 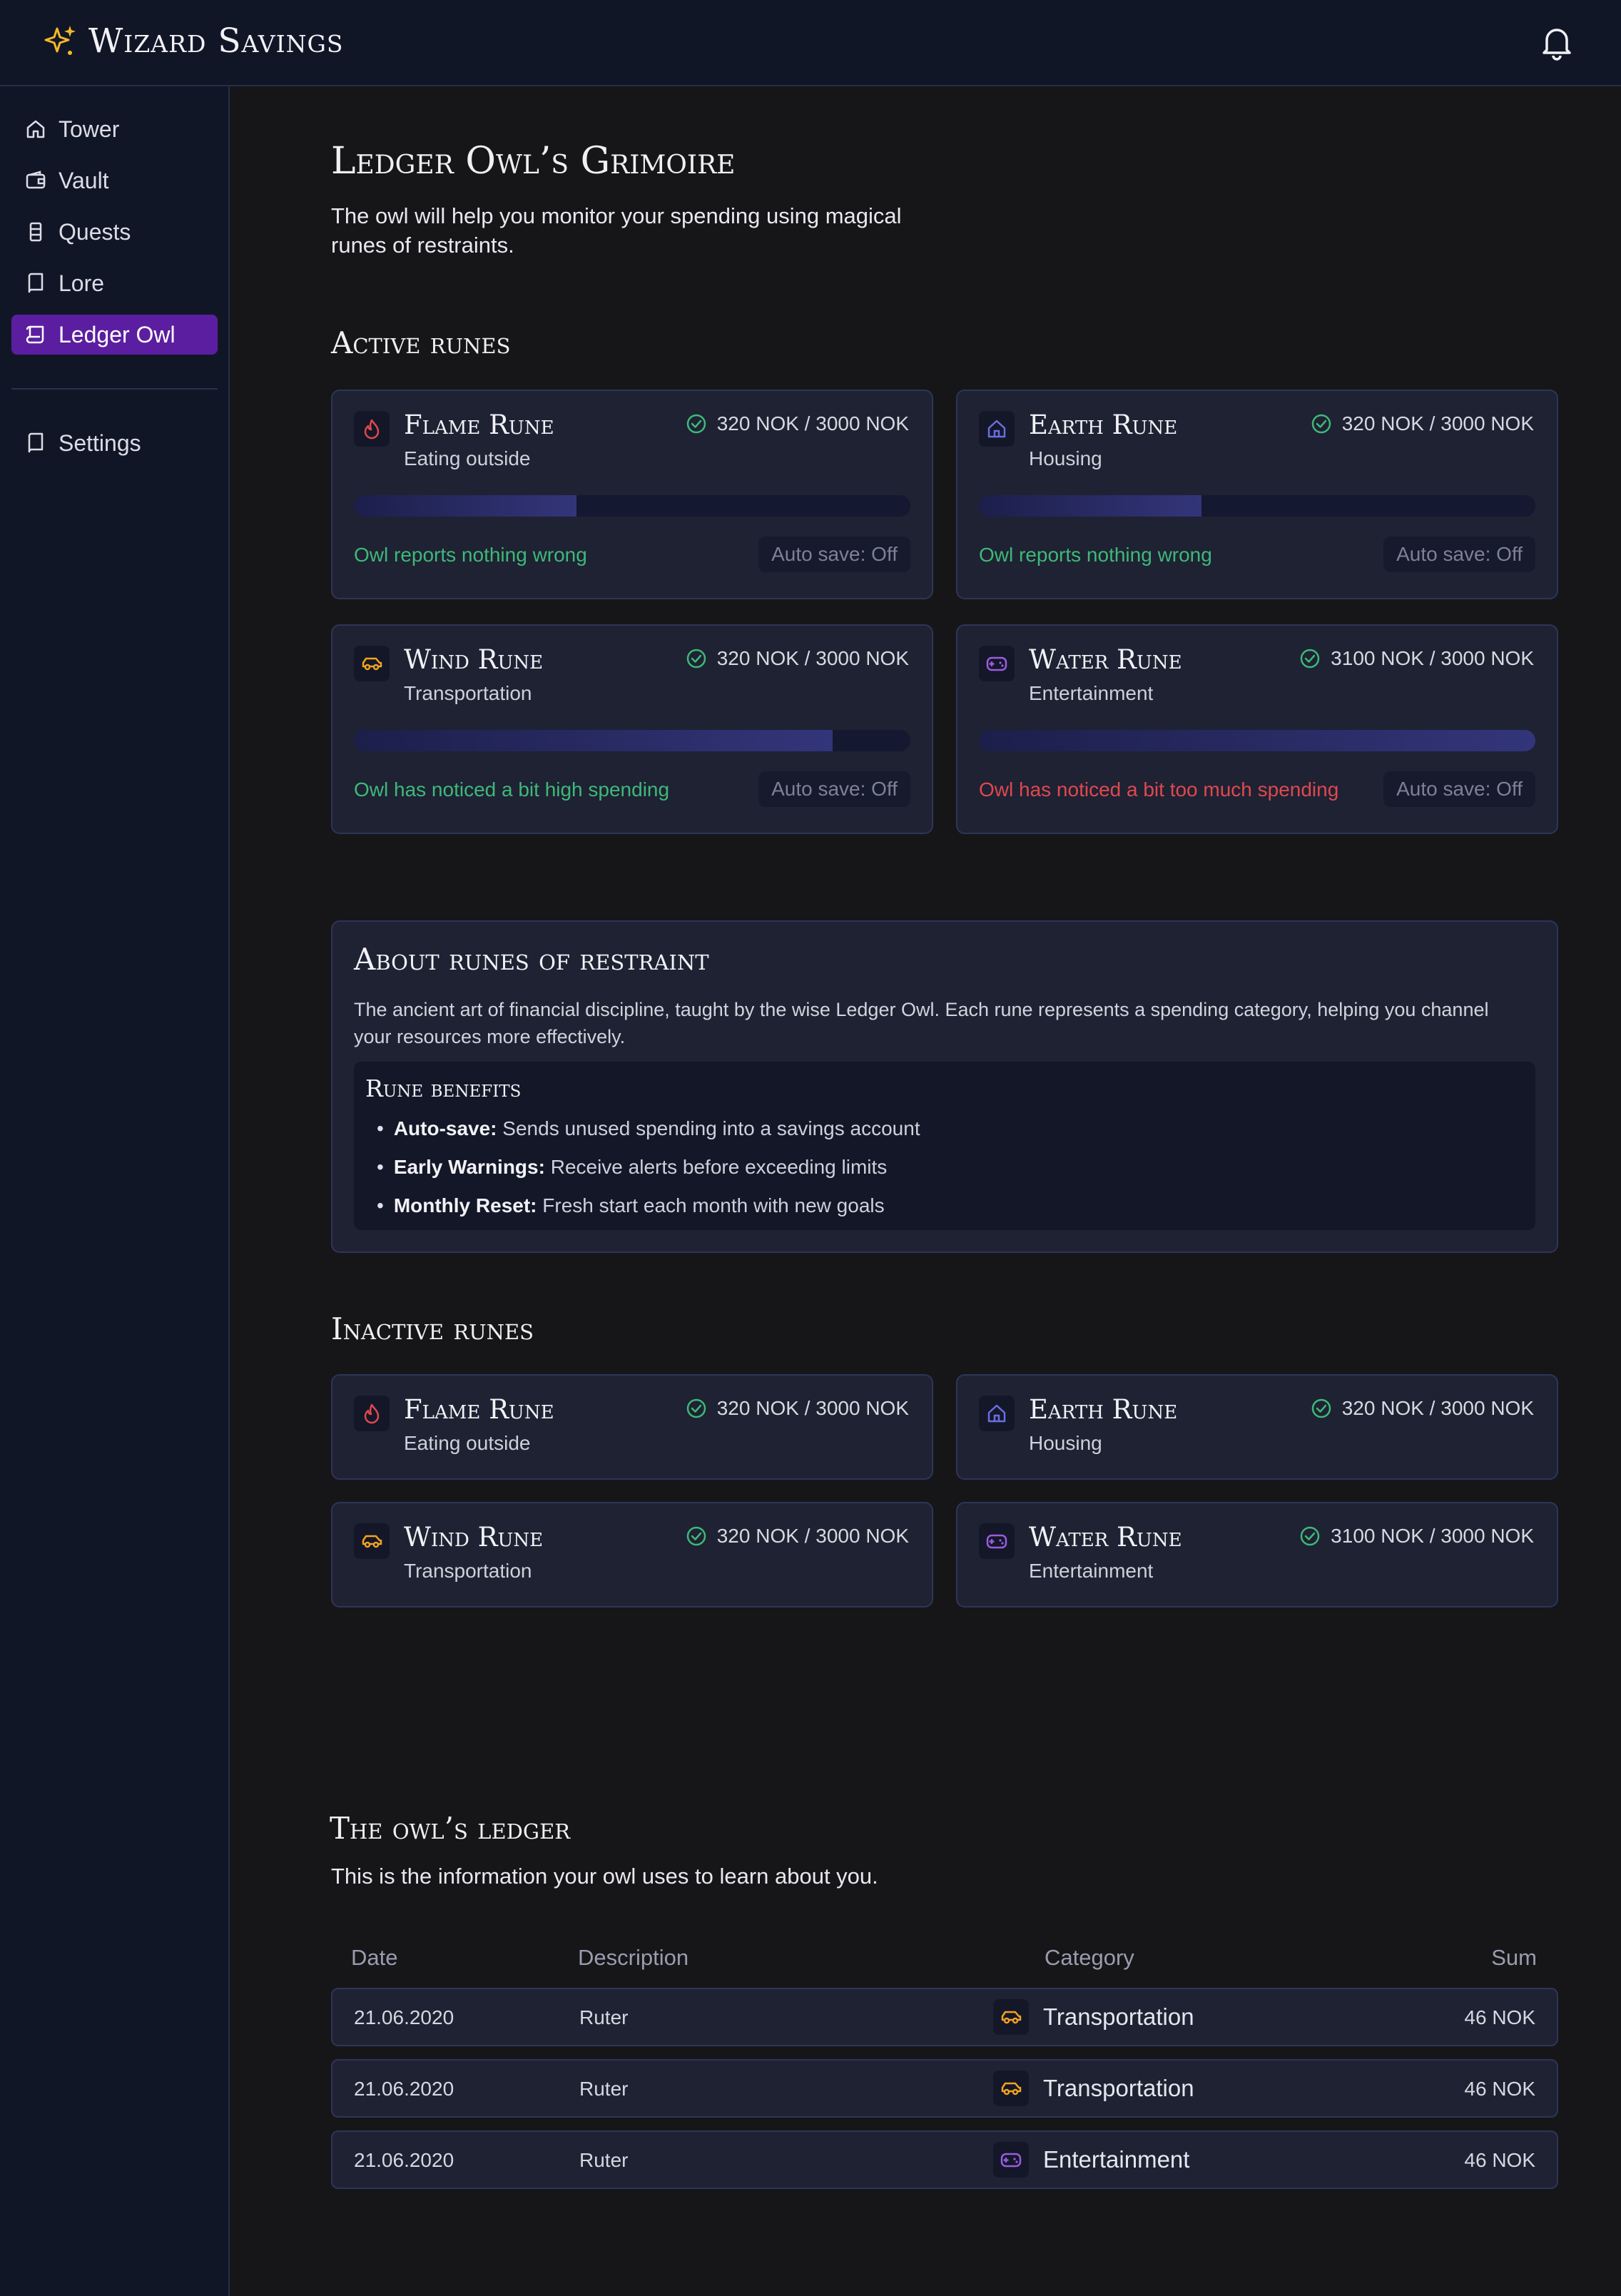 I want to click on column-header-date: Date, so click(x=374, y=1958).